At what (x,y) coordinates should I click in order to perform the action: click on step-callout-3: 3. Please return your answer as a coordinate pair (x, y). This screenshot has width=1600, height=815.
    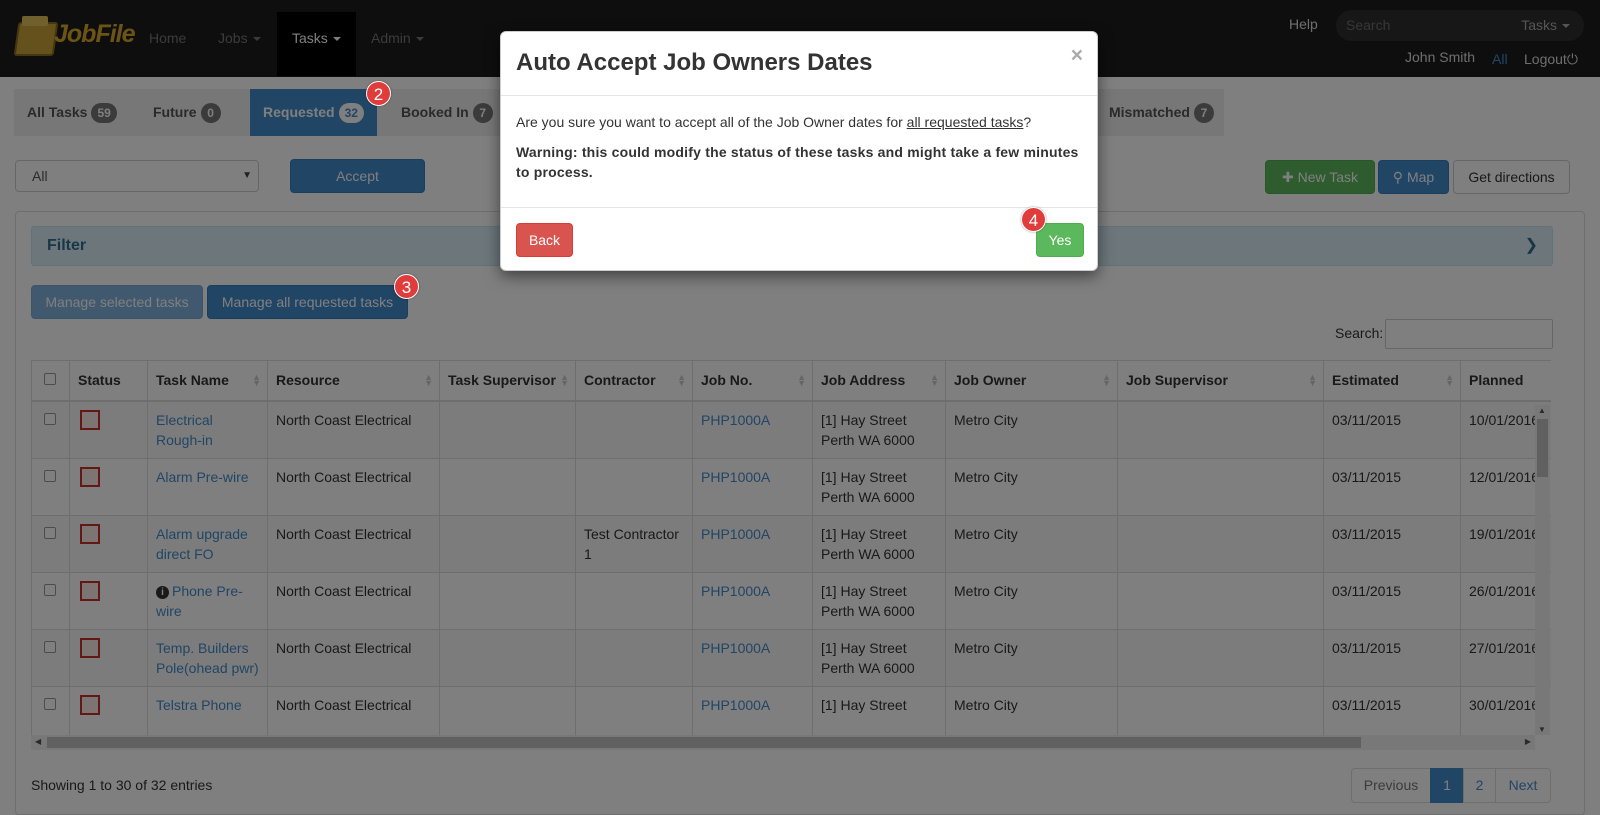
    Looking at the image, I should click on (406, 286).